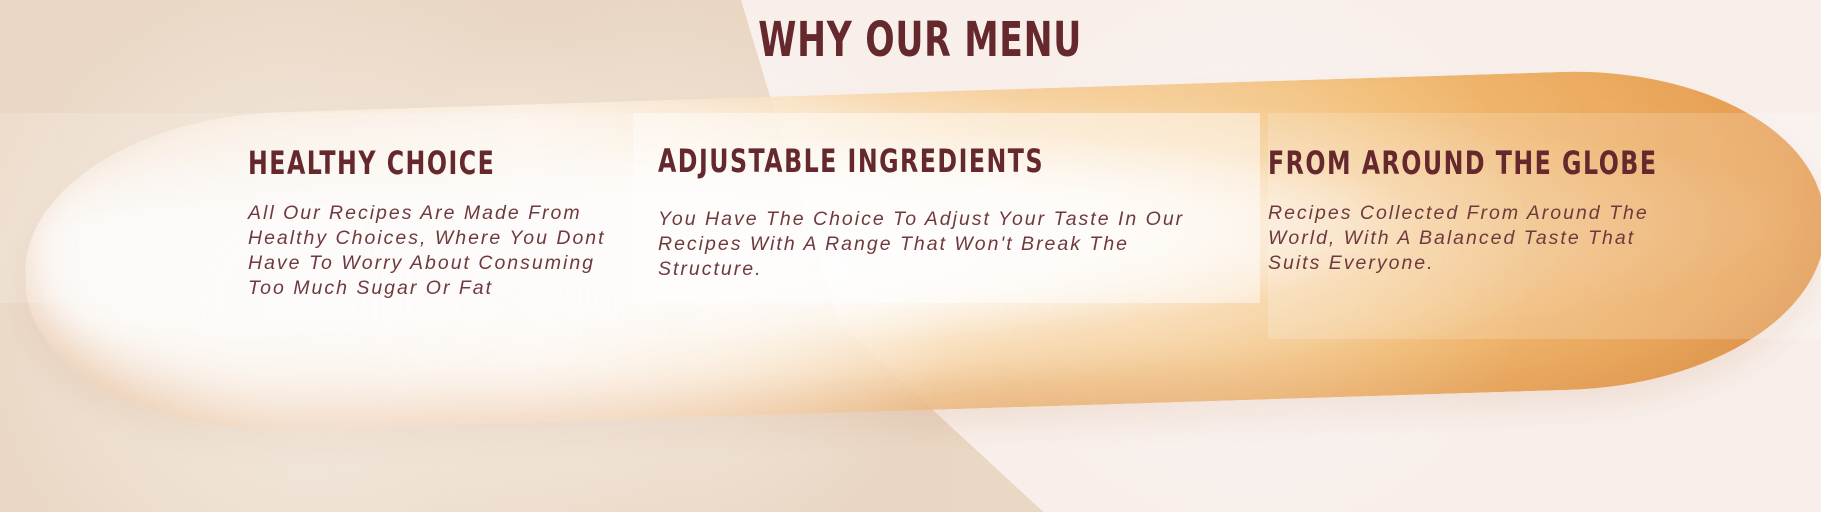 The image size is (1821, 512). I want to click on card-title-from-around-globe: FROM AROUND THE GLOBE, so click(1463, 163).